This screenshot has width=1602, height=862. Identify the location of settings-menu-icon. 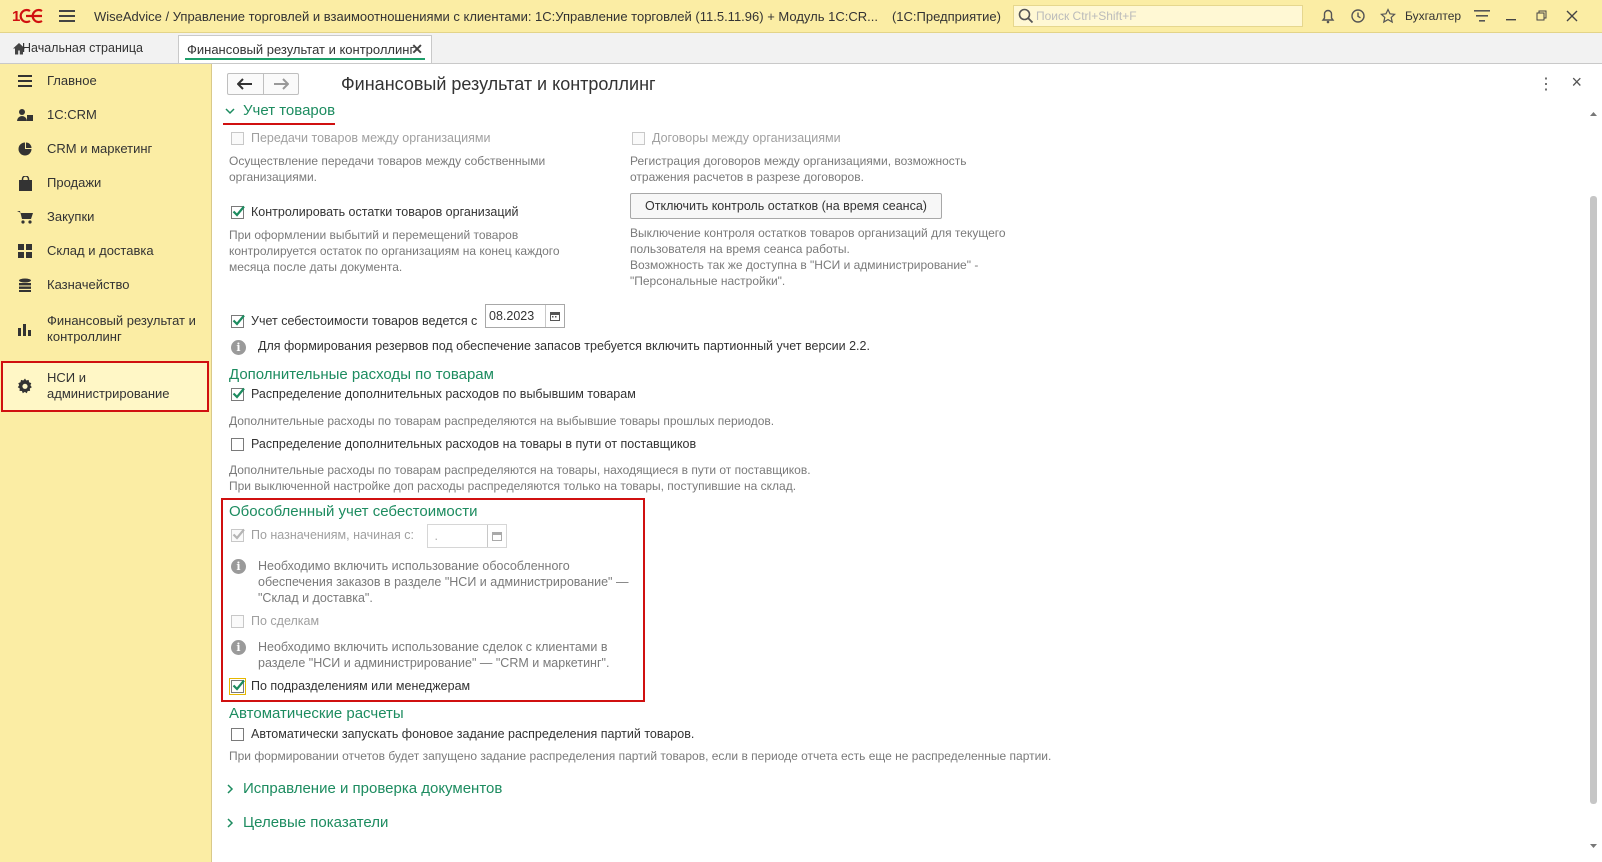
(1482, 16).